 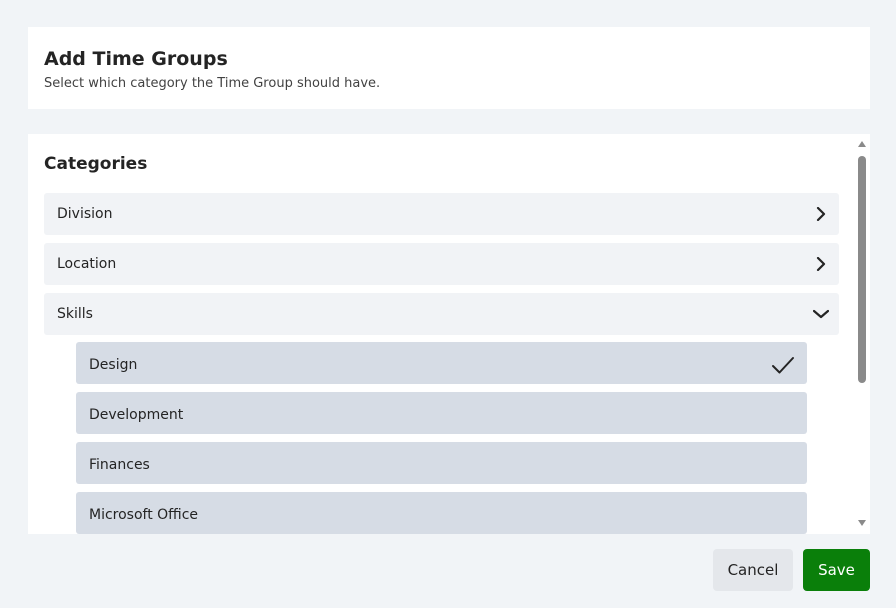 What do you see at coordinates (87, 264) in the screenshot?
I see `category-label: Location` at bounding box center [87, 264].